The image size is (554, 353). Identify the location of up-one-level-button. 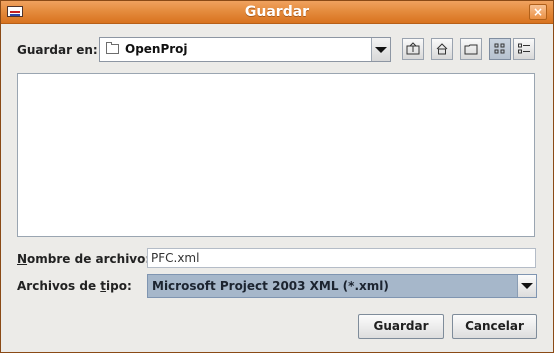
(413, 49).